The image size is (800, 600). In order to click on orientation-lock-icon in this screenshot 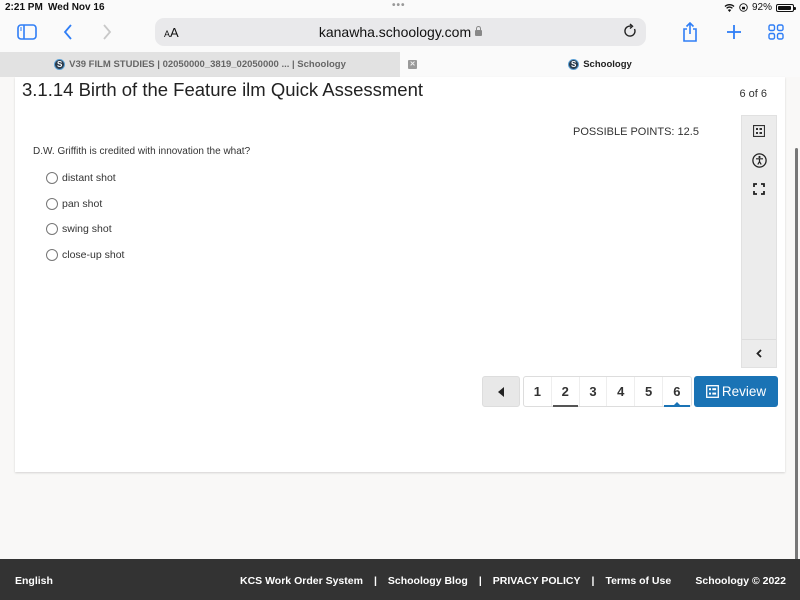, I will do `click(743, 7)`.